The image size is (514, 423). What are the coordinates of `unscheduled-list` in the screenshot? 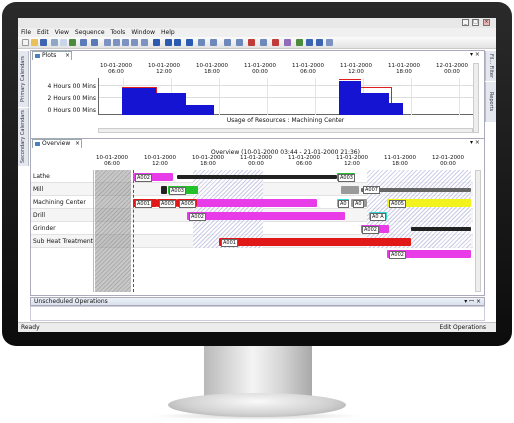 It's located at (257, 313).